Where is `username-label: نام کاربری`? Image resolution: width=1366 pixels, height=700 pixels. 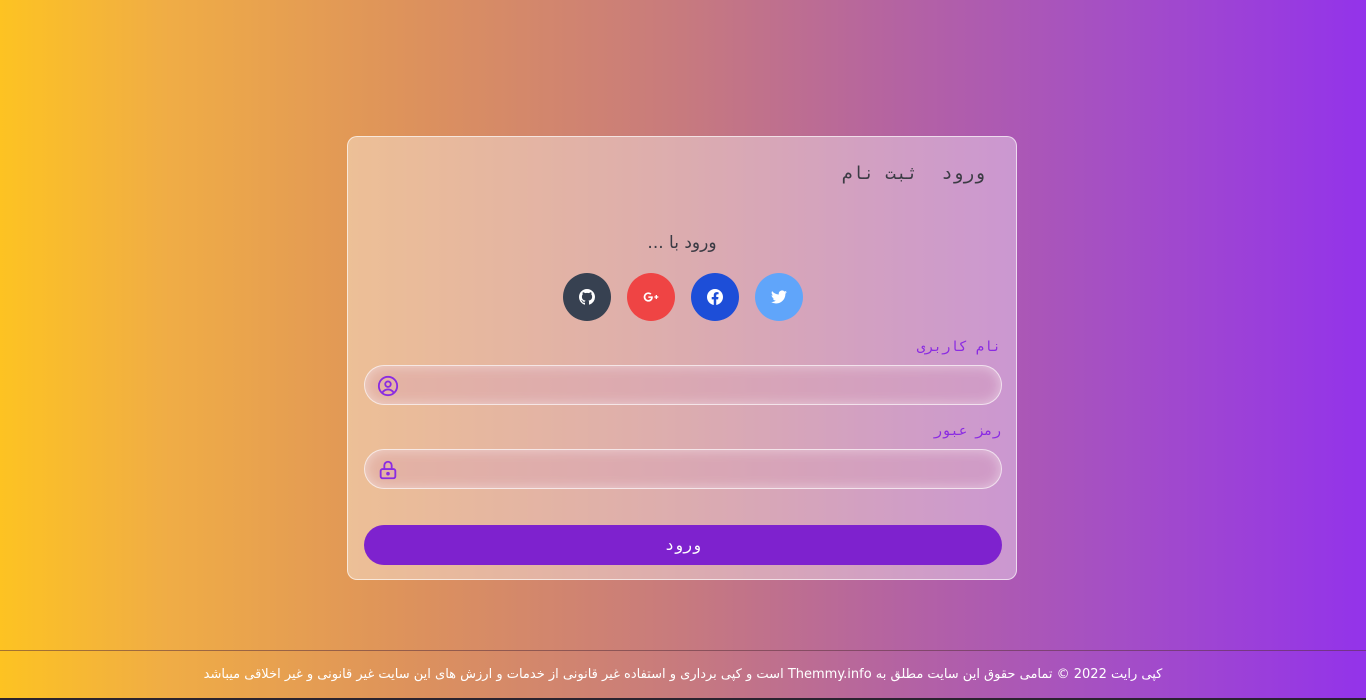
username-label: نام کاربری is located at coordinates (958, 347).